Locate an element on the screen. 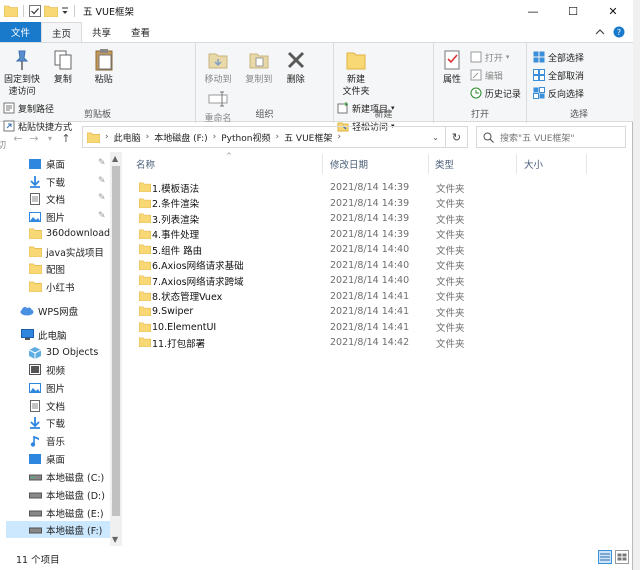 This screenshot has height=570, width=640. history-button: 历史记录 is located at coordinates (495, 93).